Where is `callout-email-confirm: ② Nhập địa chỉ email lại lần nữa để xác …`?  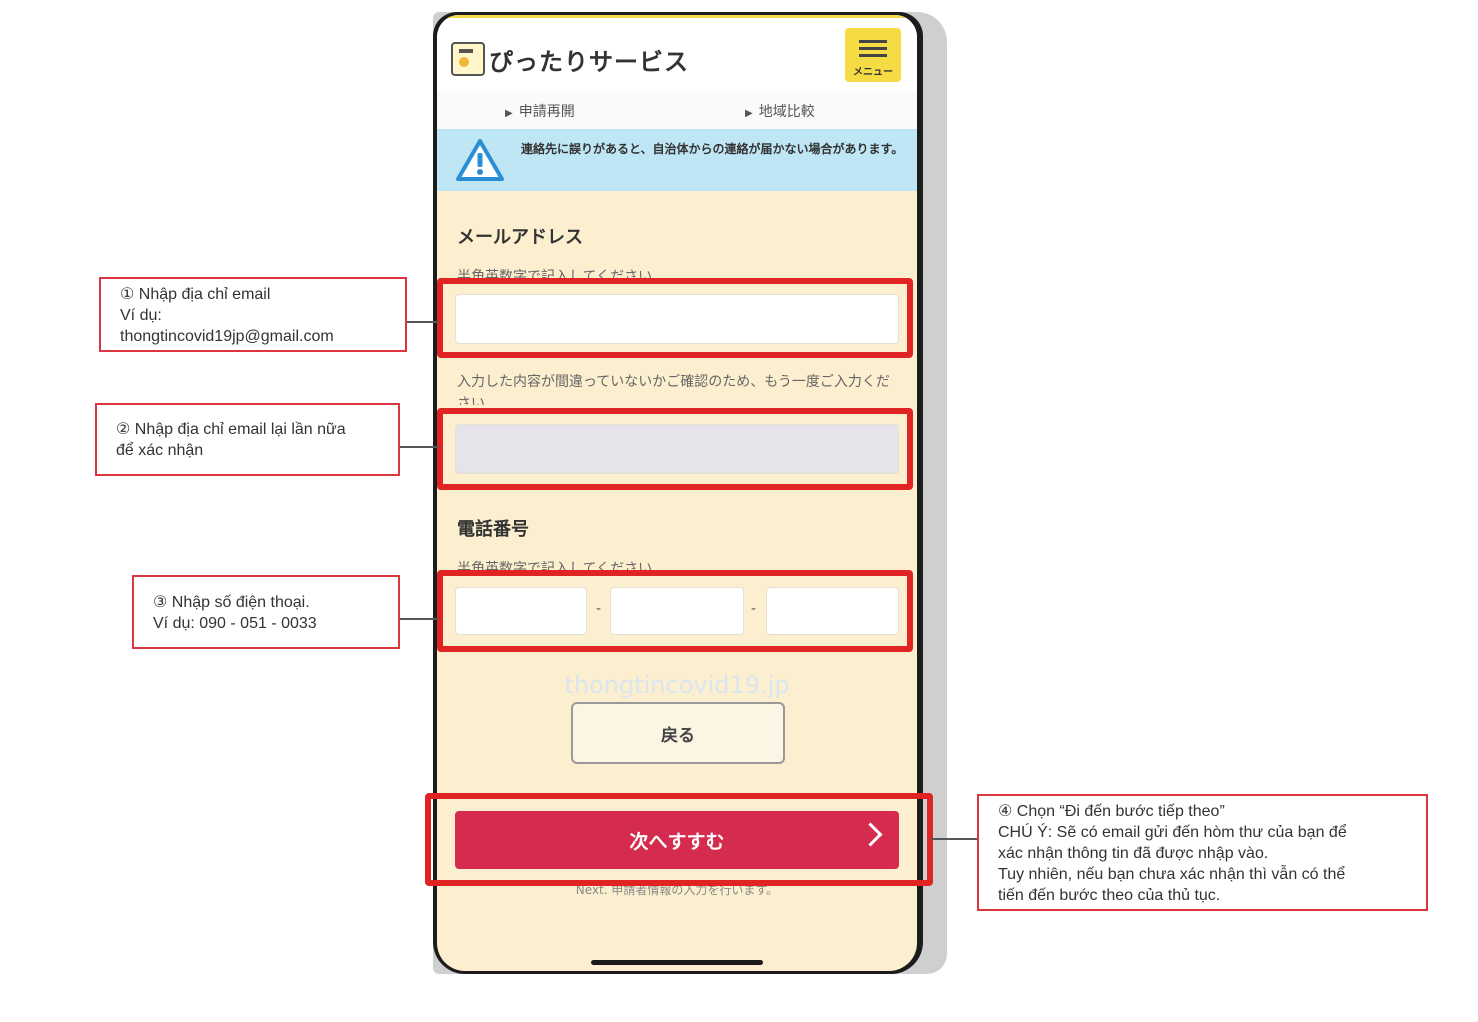 callout-email-confirm: ② Nhập địa chỉ email lại lần nữa để xác … is located at coordinates (247, 439).